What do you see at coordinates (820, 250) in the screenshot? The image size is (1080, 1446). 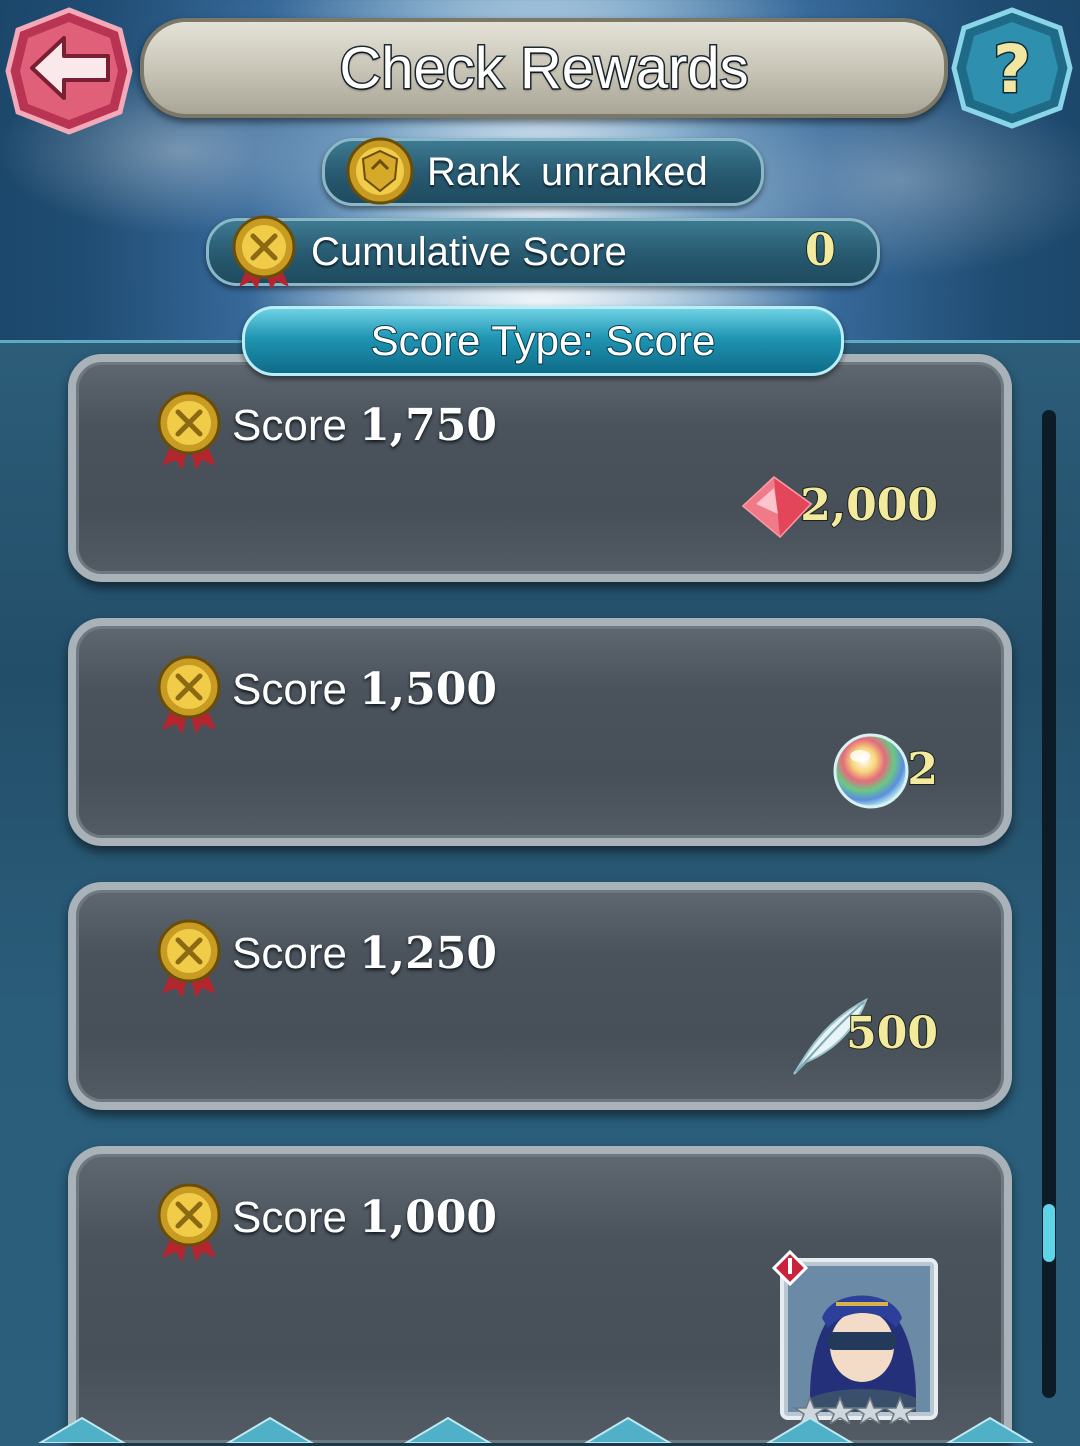 I see `cumulative-score-value: 0` at bounding box center [820, 250].